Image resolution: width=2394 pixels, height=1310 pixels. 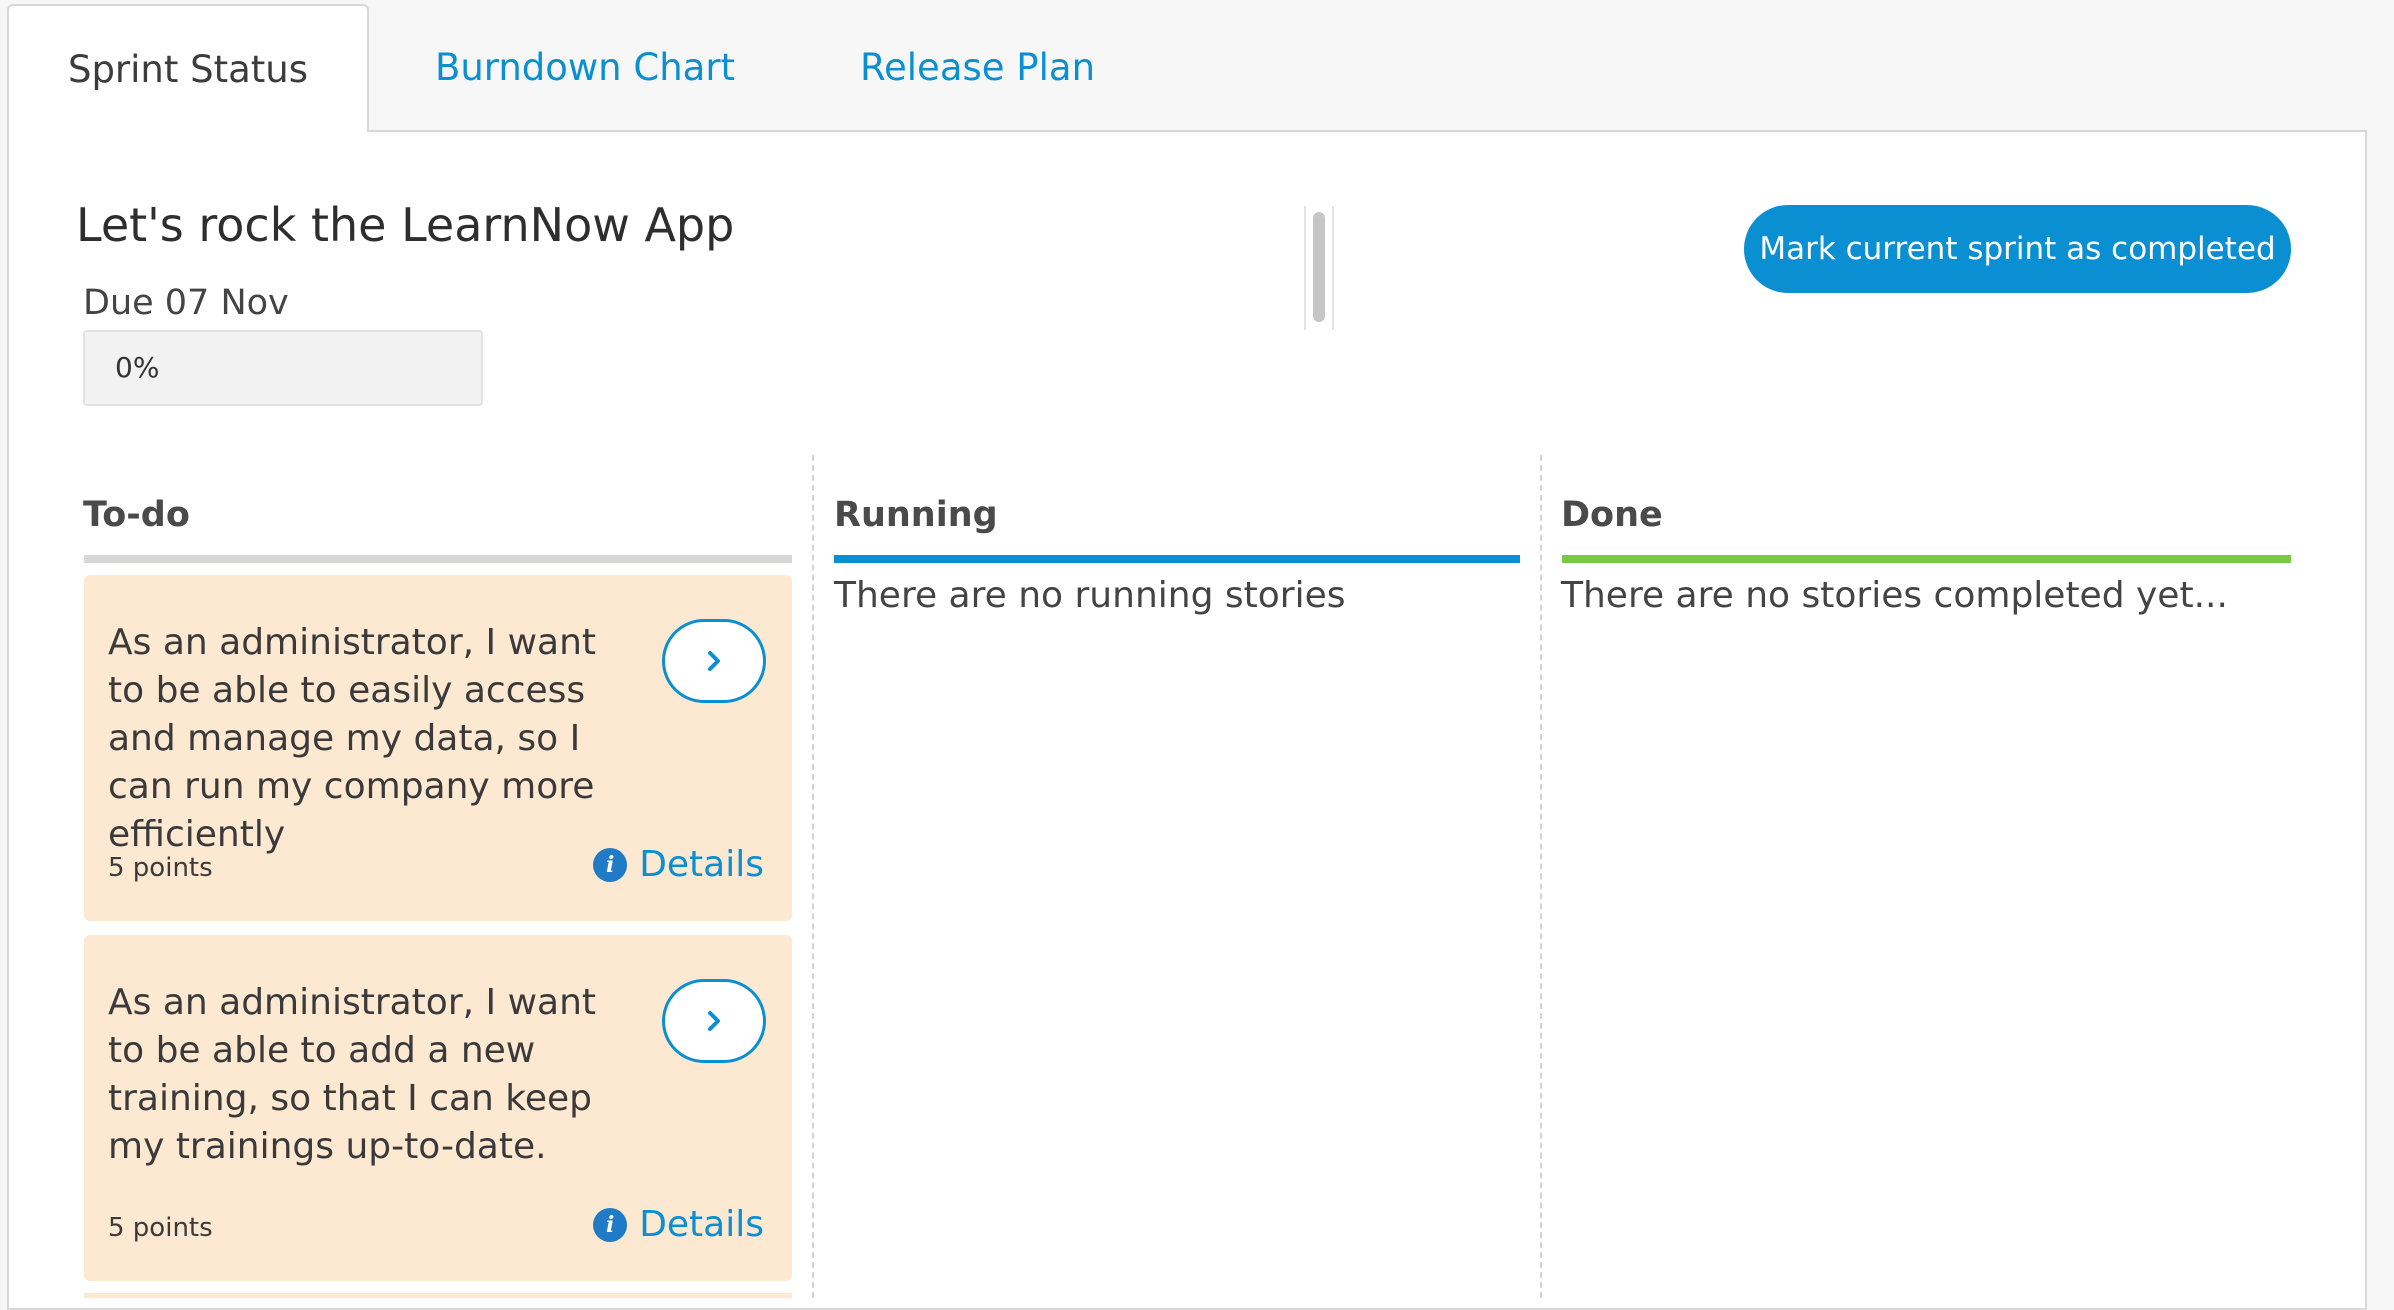 I want to click on sprint-due-date: Due 07 Nov, so click(x=186, y=303).